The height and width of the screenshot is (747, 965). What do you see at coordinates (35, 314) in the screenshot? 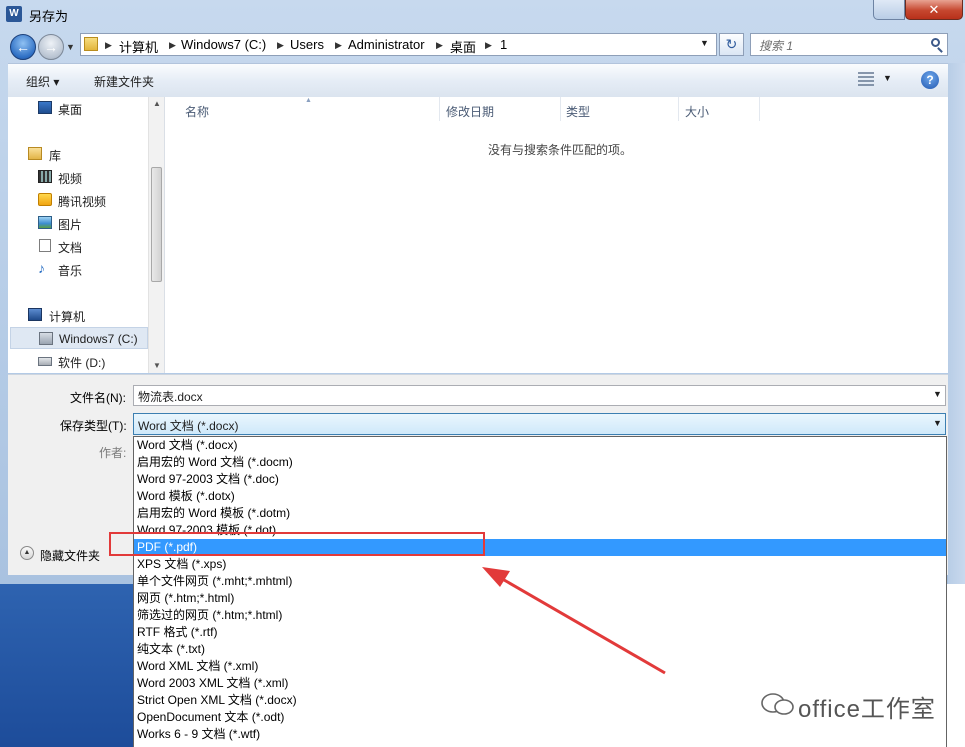
I see `computer-icon` at bounding box center [35, 314].